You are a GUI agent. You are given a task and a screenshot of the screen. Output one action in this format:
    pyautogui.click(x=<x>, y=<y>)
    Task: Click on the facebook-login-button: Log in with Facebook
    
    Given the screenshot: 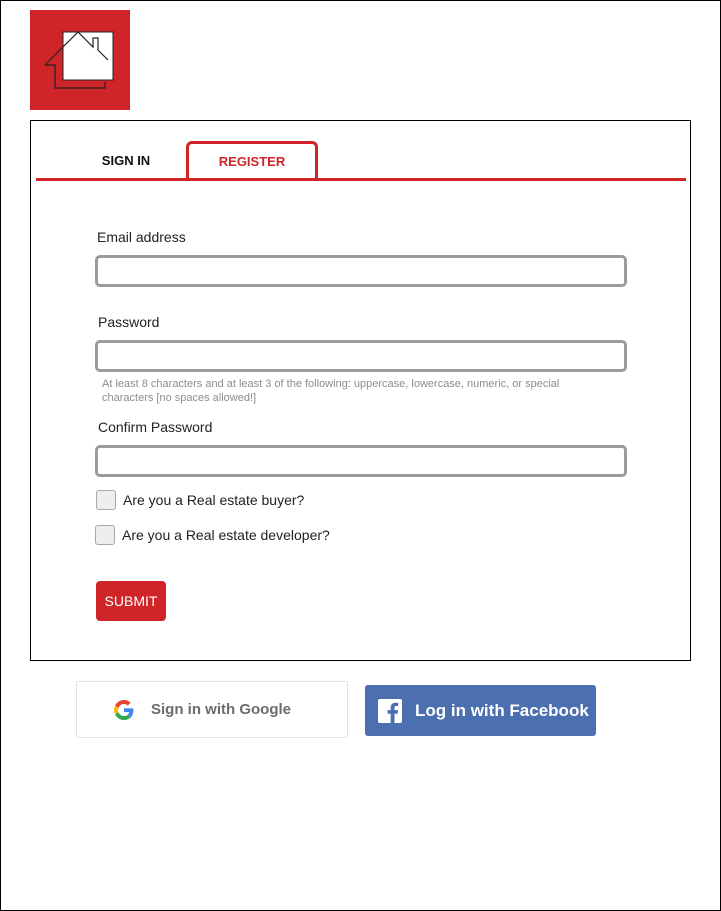 What is the action you would take?
    pyautogui.click(x=480, y=710)
    